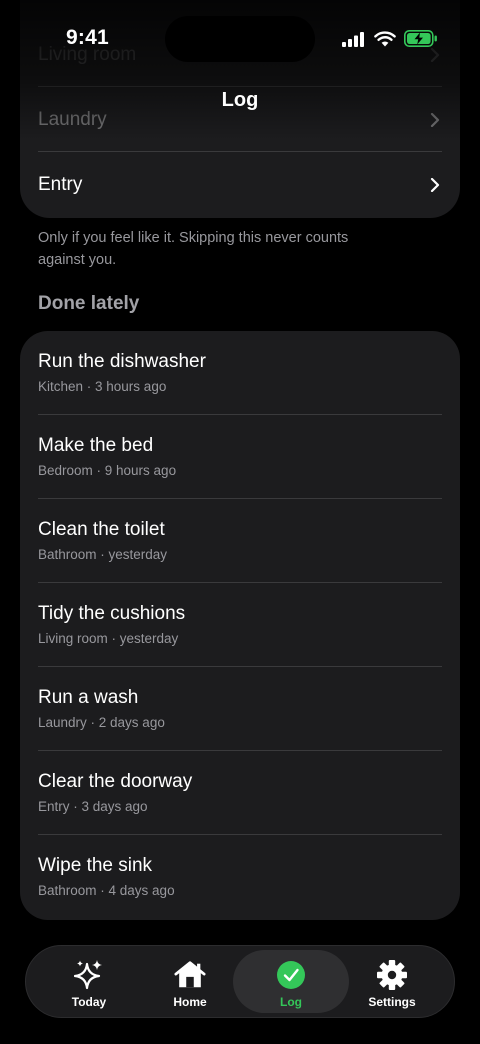 The height and width of the screenshot is (1044, 480). What do you see at coordinates (108, 638) in the screenshot?
I see `item-meta: Living room · yesterday` at bounding box center [108, 638].